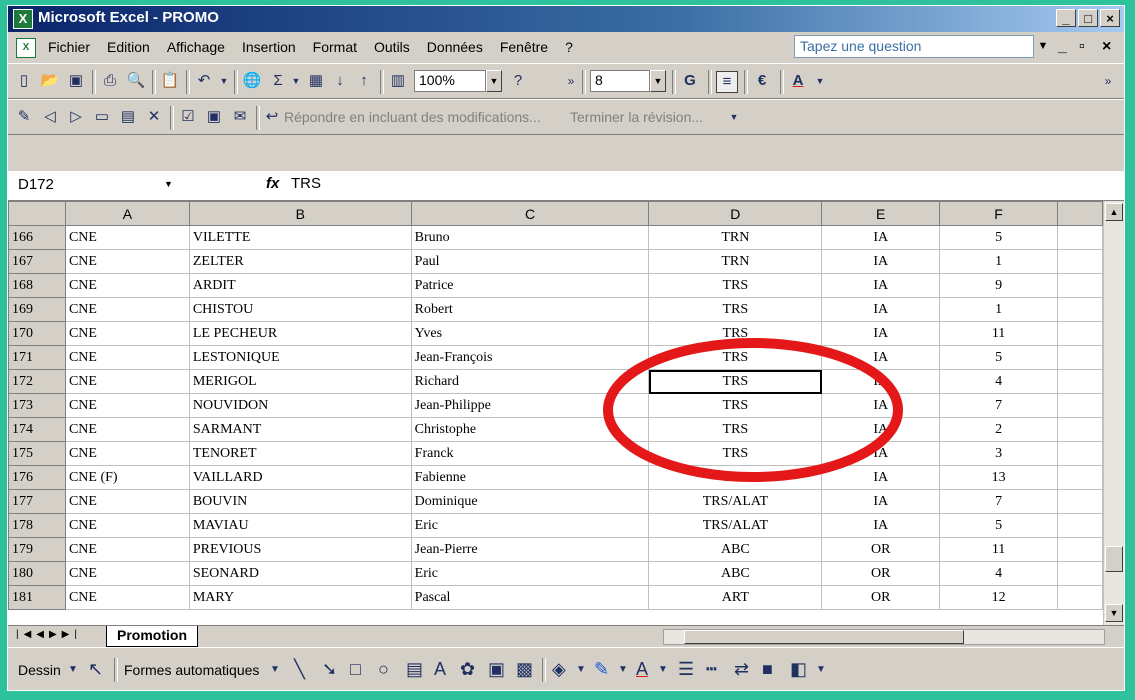 The image size is (1135, 700). Describe the element at coordinates (300, 429) in the screenshot. I see `cell: SARMANT` at that location.